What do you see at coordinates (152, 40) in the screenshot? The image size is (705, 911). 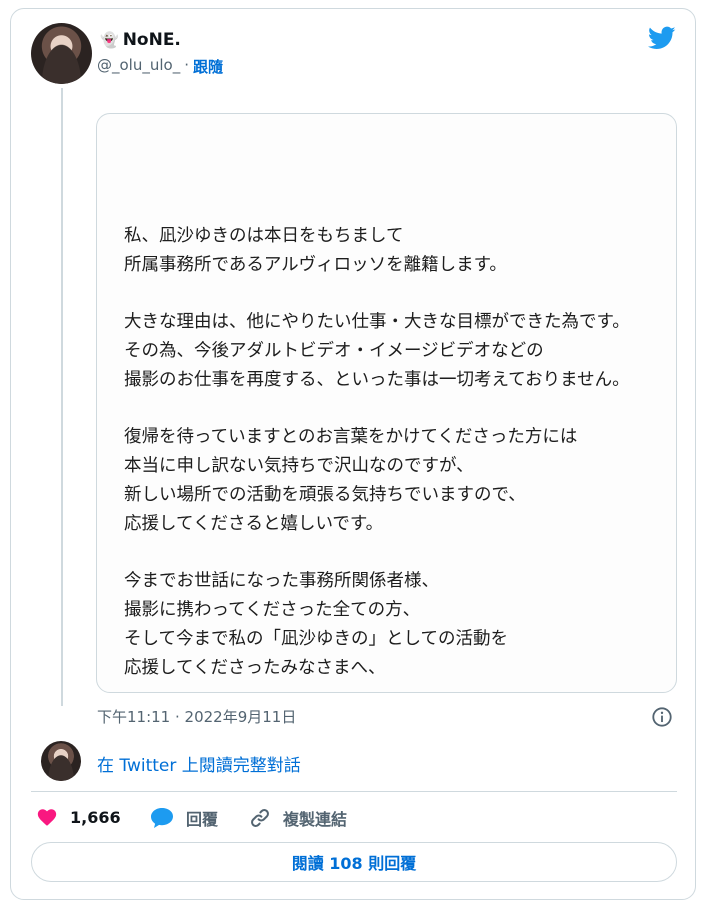 I see `author-display-name: NoNE.` at bounding box center [152, 40].